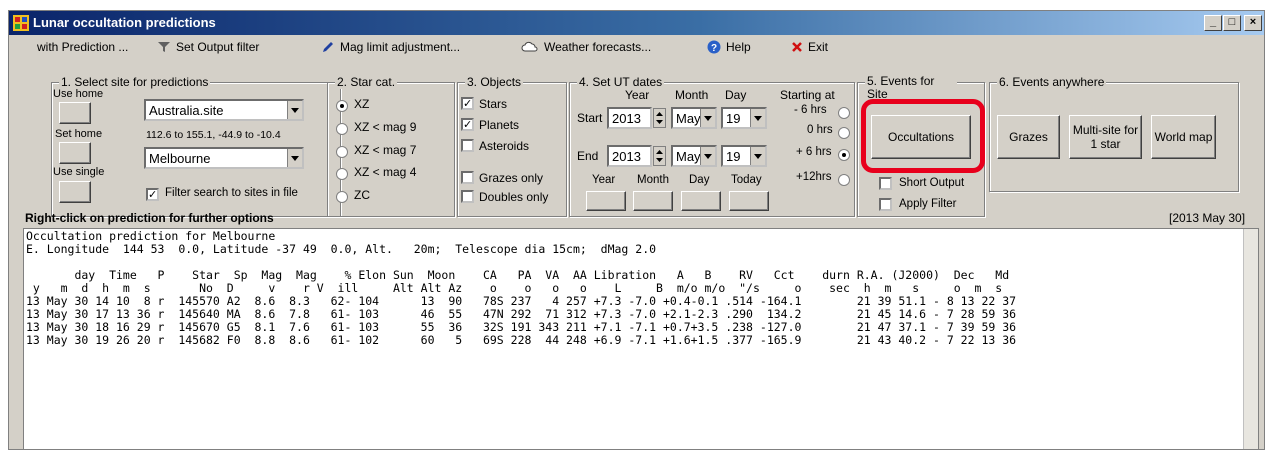 This screenshot has height=450, width=1271. I want to click on site-file-value: Australia.site, so click(186, 110).